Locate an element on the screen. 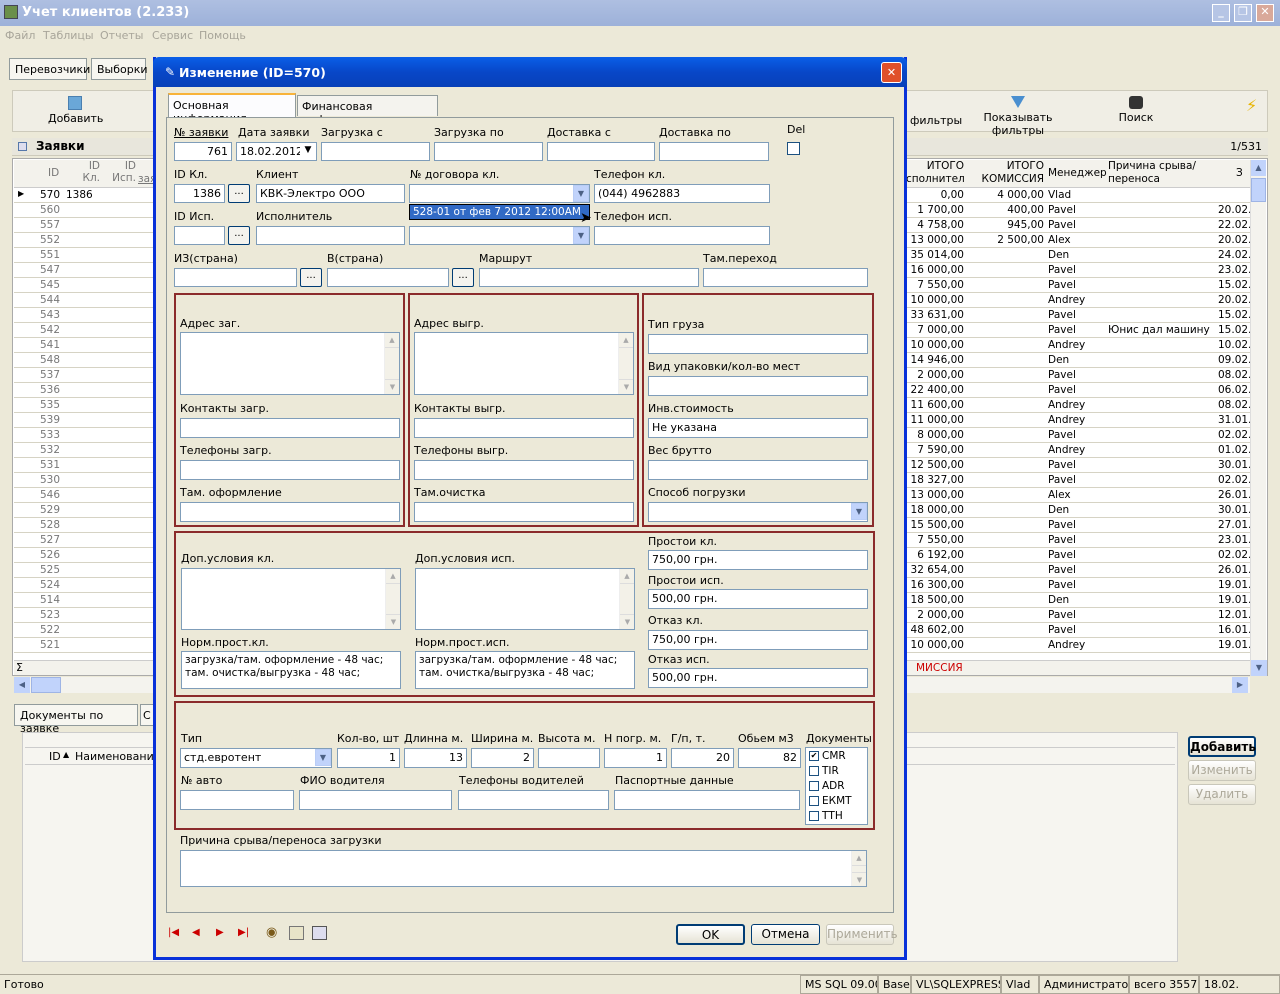  apply-button: Применить is located at coordinates (862, 934).